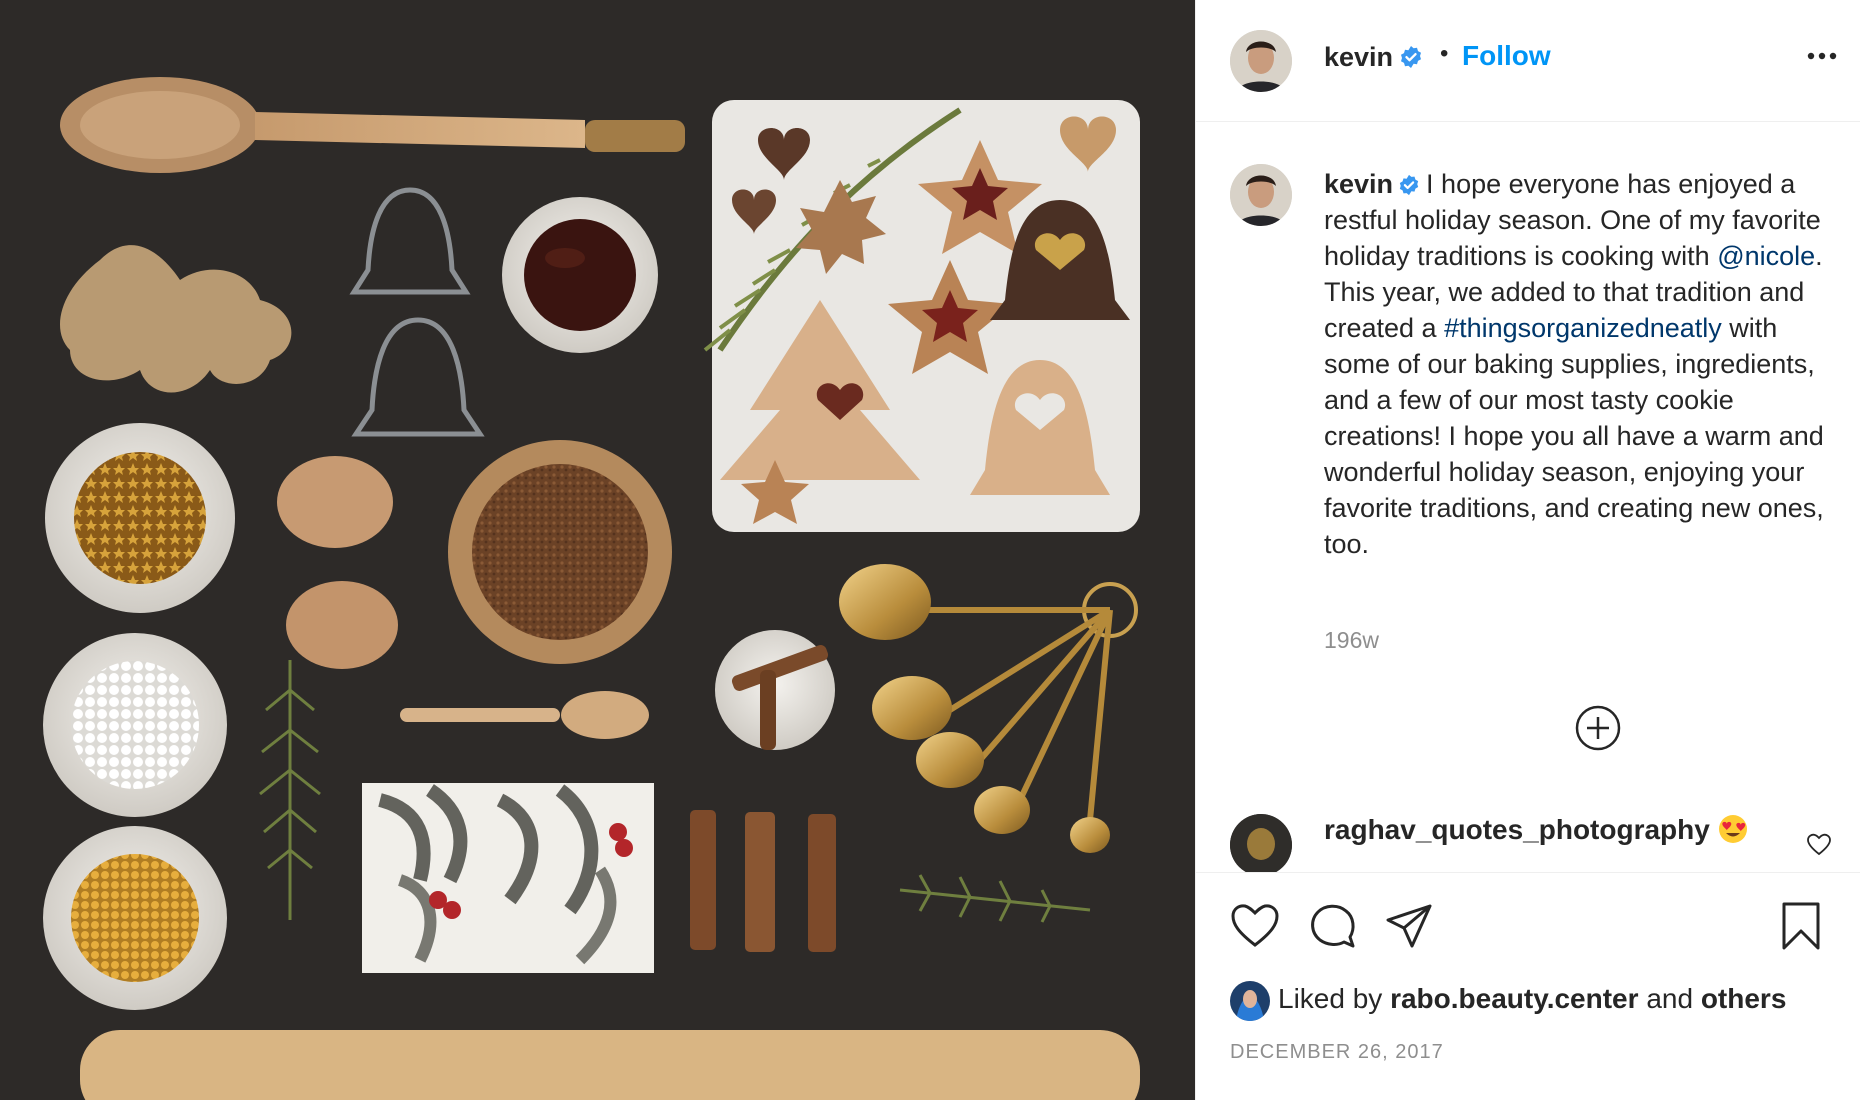  I want to click on liker-avatar, so click(1250, 1001).